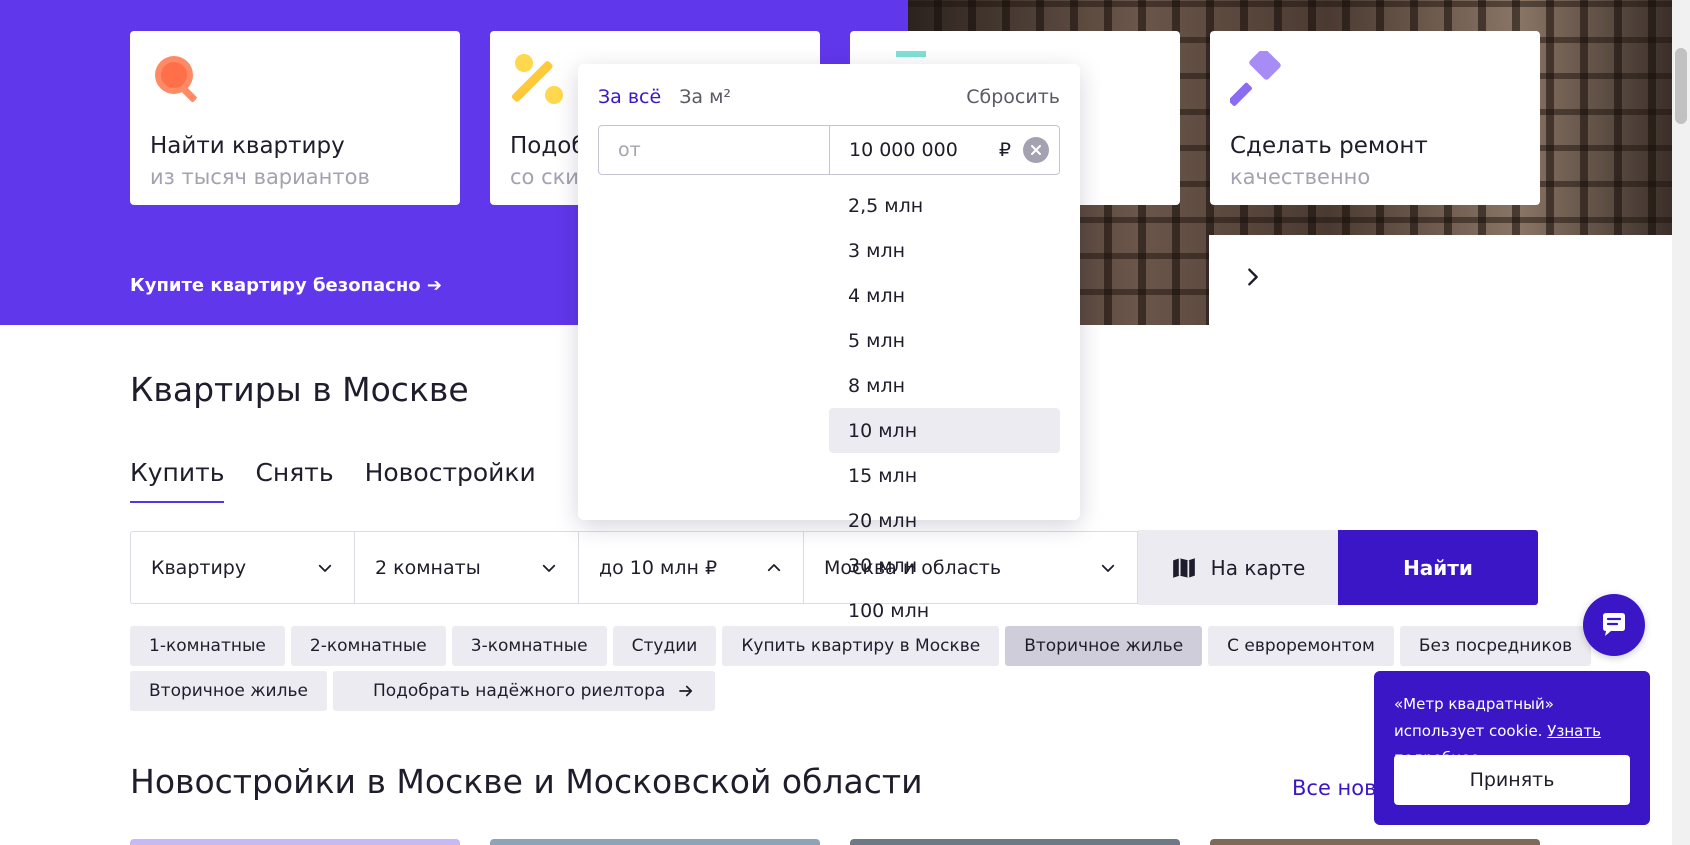  I want to click on clear-button, so click(1036, 150).